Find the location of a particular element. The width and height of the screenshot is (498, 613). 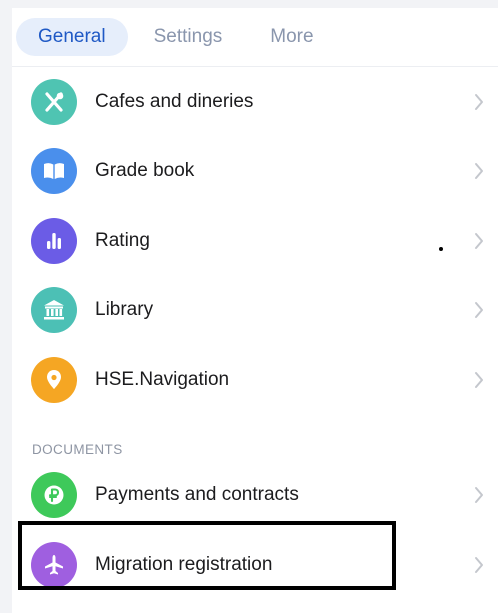

bank-icon is located at coordinates (54, 310).